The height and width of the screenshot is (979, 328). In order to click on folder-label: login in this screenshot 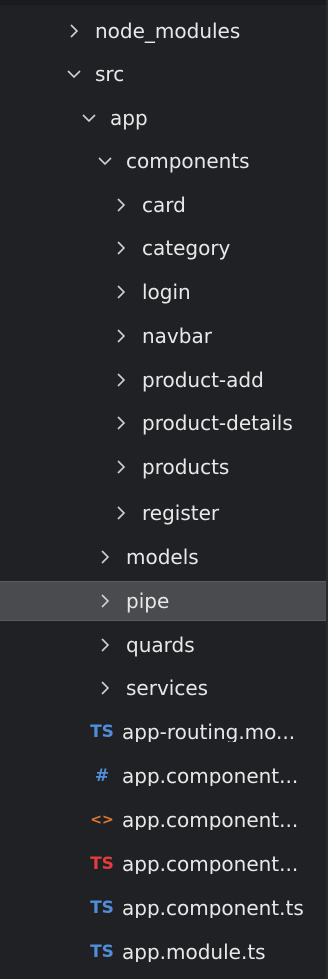, I will do `click(166, 292)`.